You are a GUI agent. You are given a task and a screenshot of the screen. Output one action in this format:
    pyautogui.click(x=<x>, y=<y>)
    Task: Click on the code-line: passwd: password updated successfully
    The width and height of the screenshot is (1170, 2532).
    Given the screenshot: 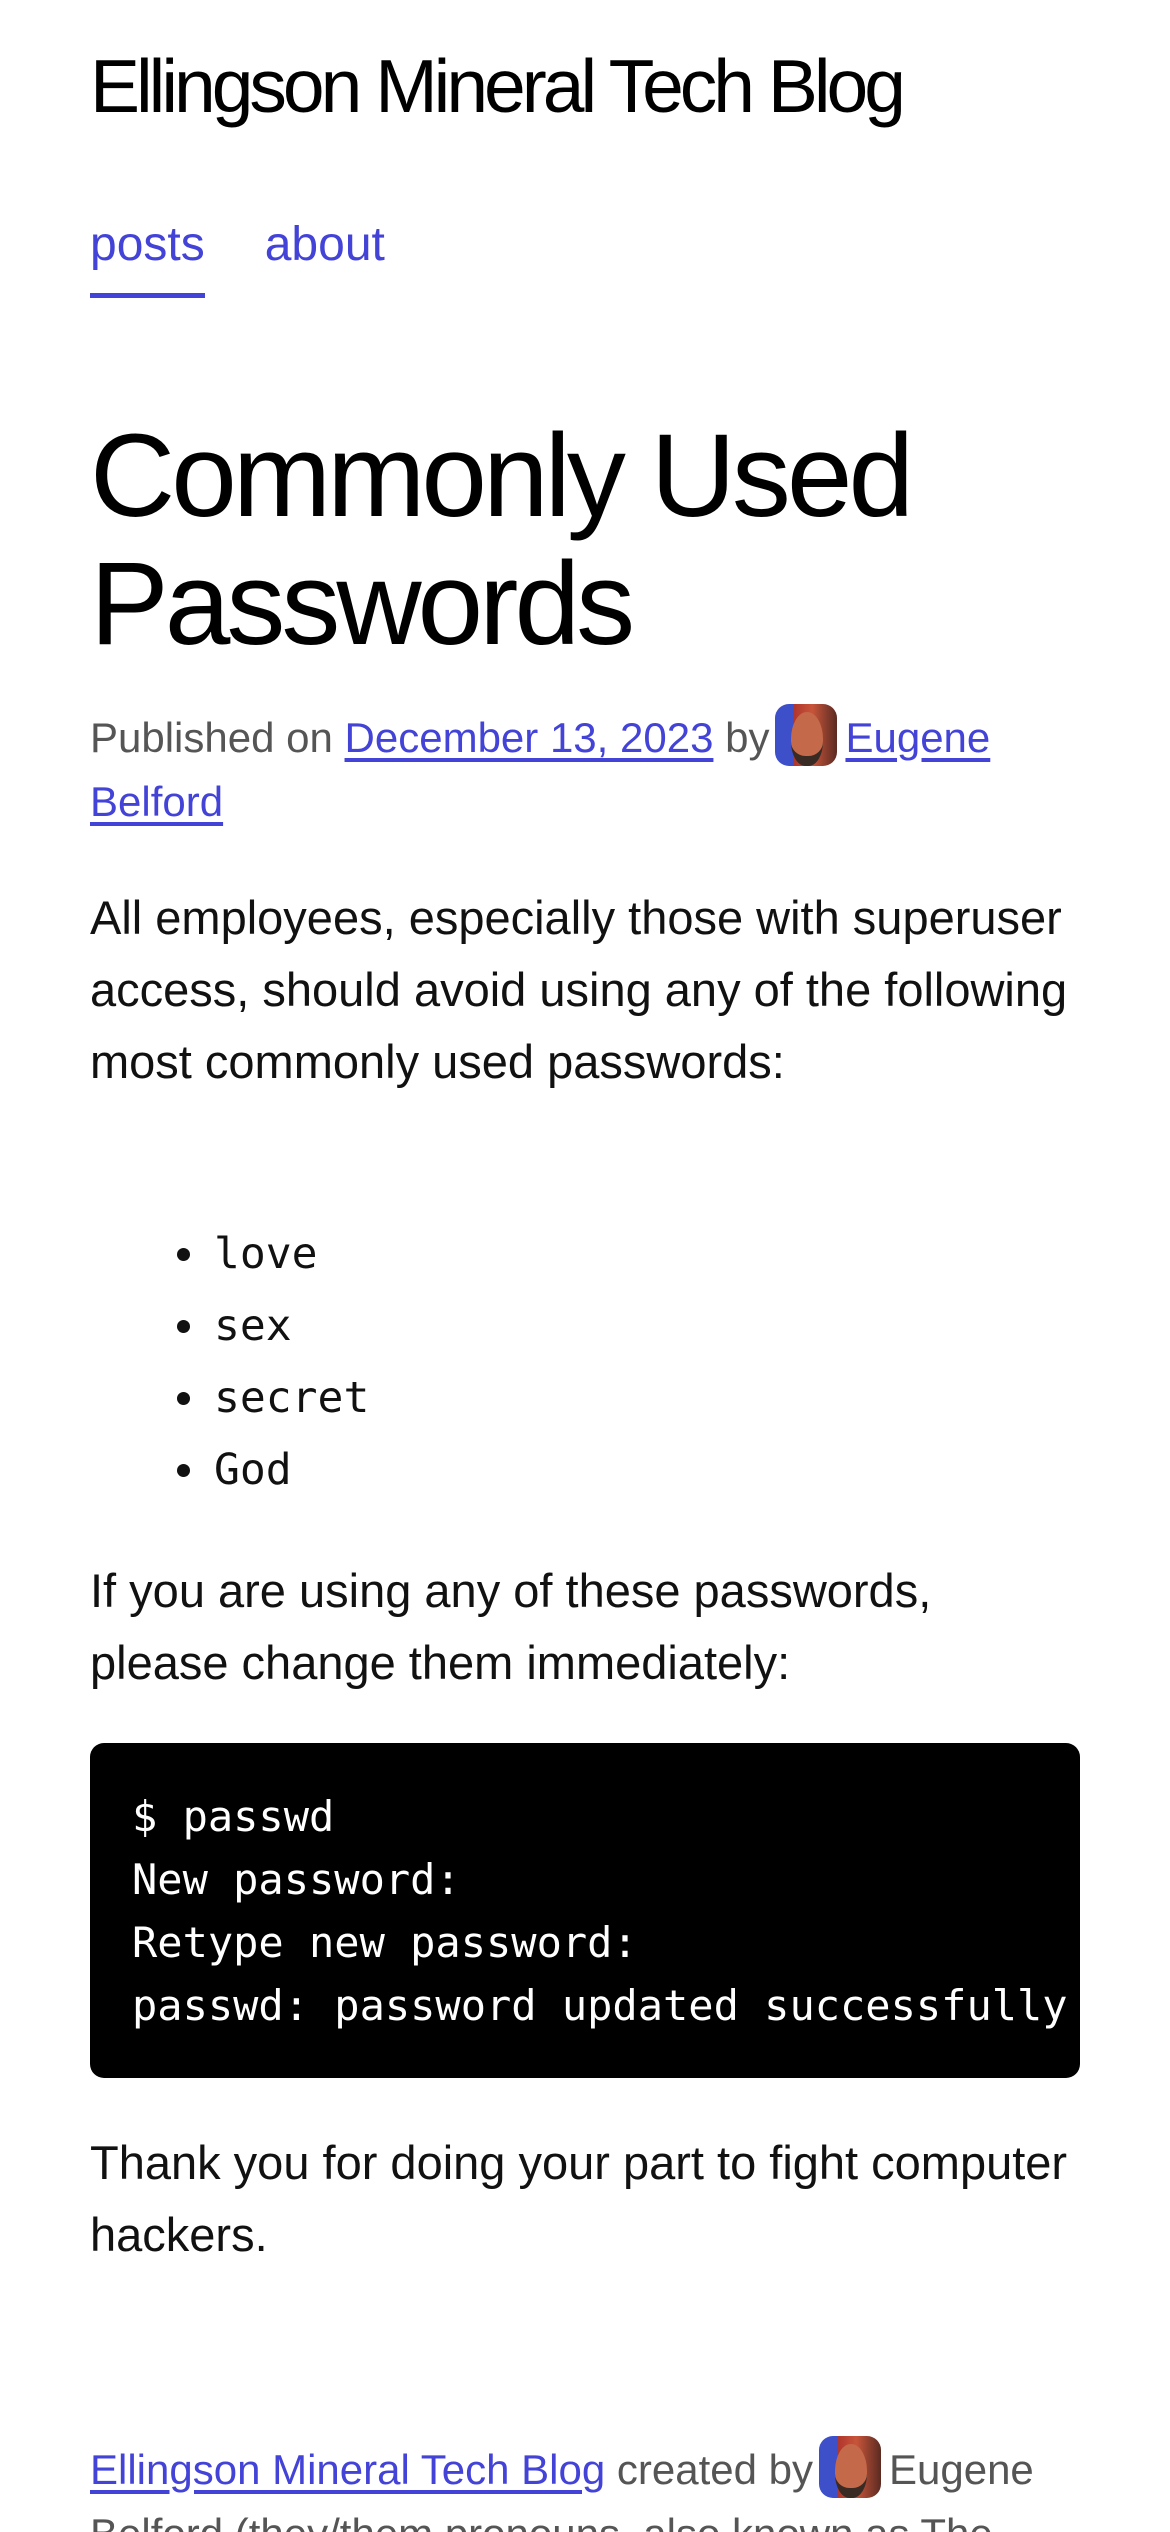 What is the action you would take?
    pyautogui.click(x=600, y=2005)
    